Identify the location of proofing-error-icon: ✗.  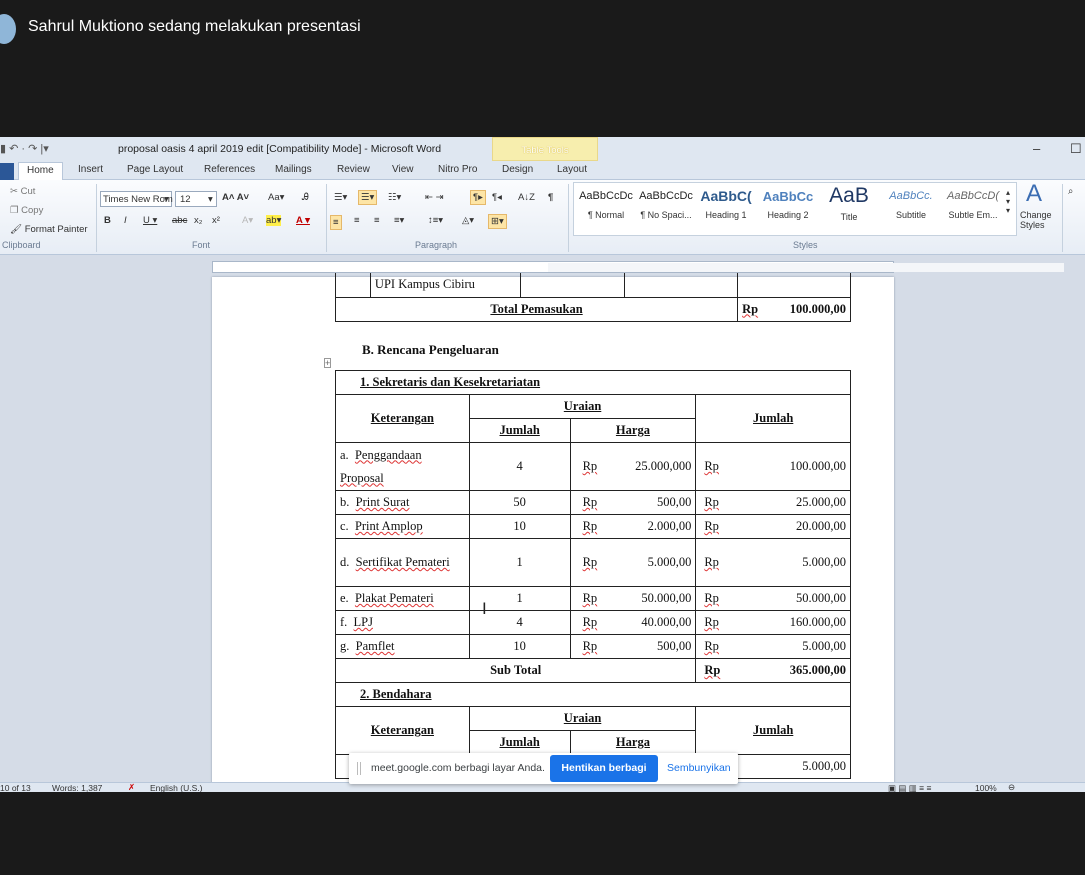
(131, 787).